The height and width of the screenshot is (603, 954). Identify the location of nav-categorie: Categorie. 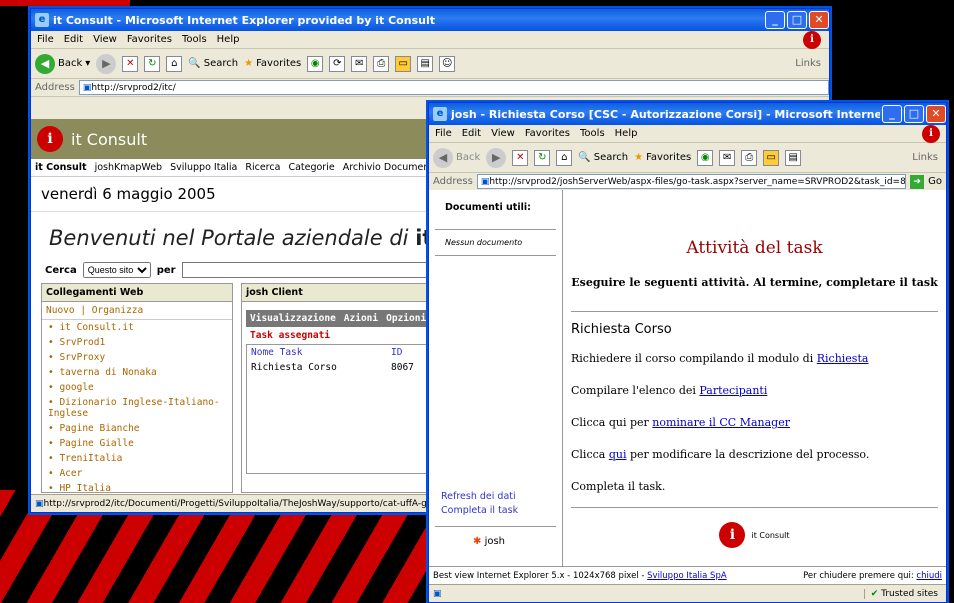
(311, 167).